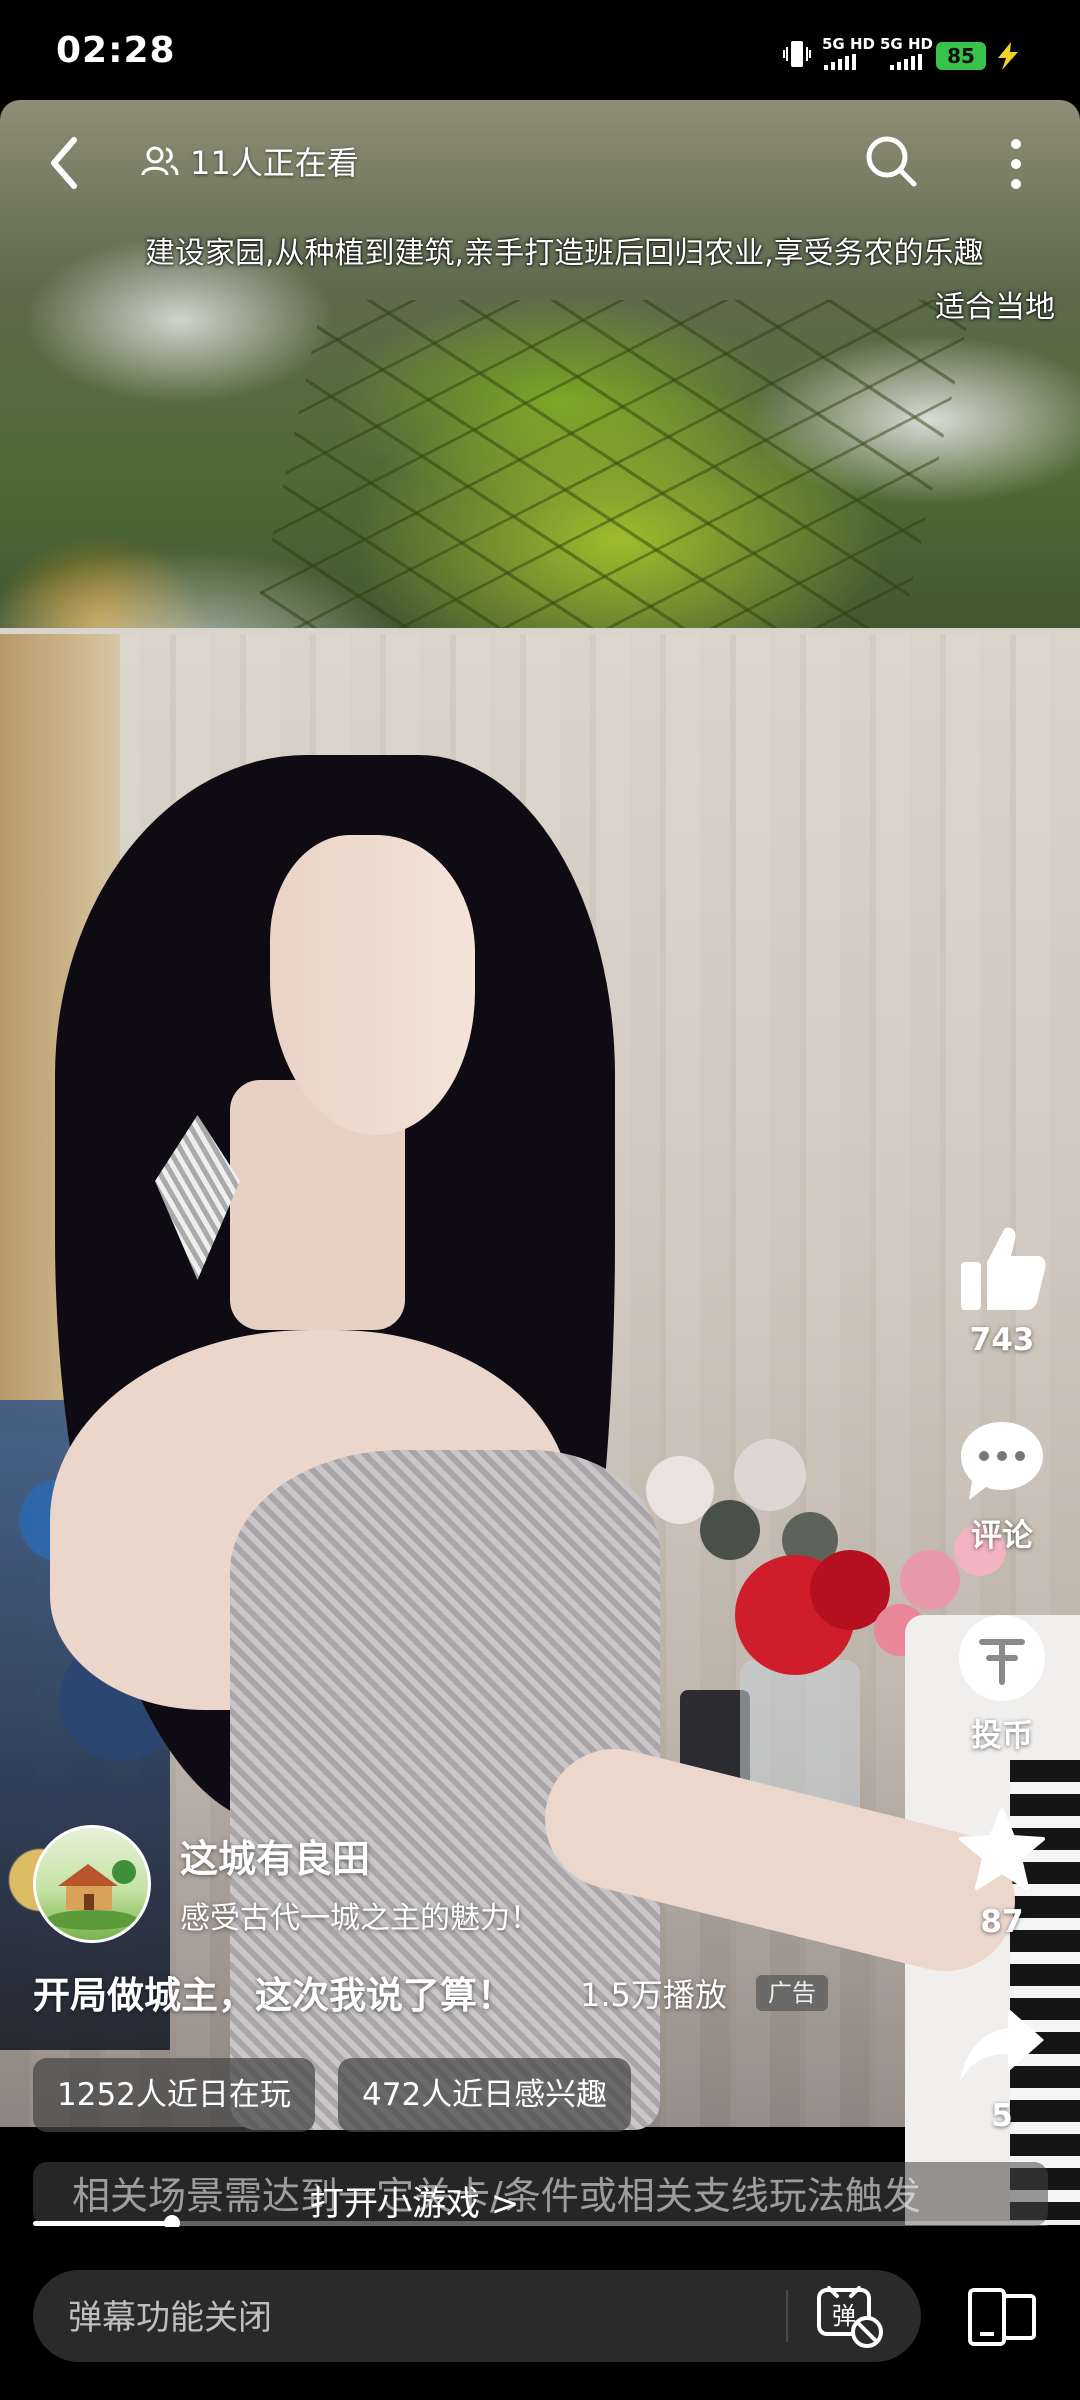  I want to click on video-subtitle: 建设家园,从种植到建筑,亲手打造班后回归农业,享受务农的乐趣, so click(564, 253).